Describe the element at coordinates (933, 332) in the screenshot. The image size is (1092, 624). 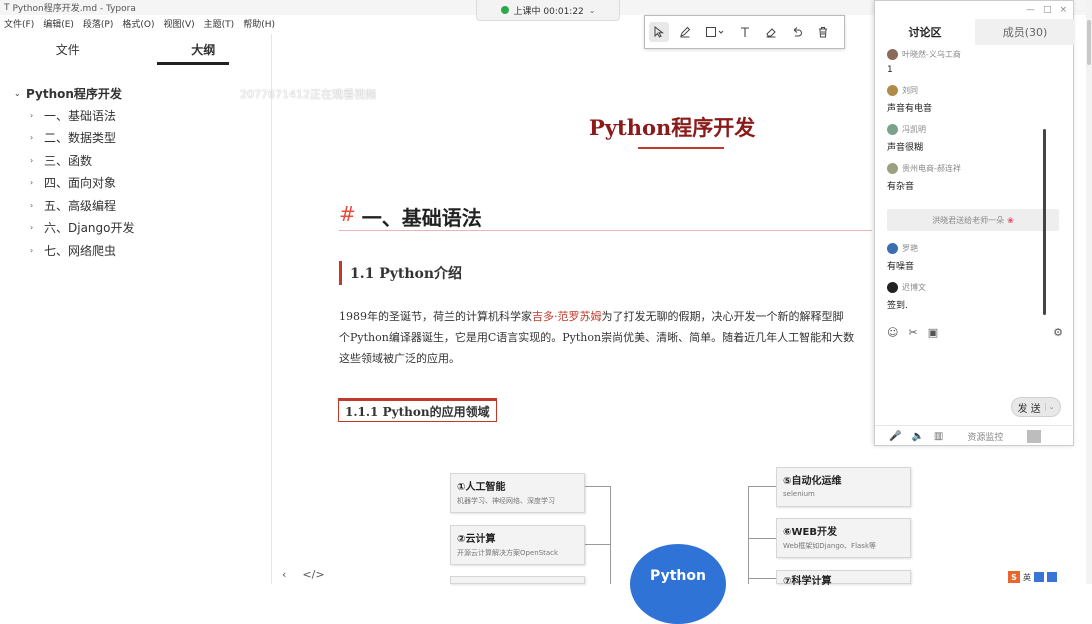
I see `image-icon: ▣` at that location.